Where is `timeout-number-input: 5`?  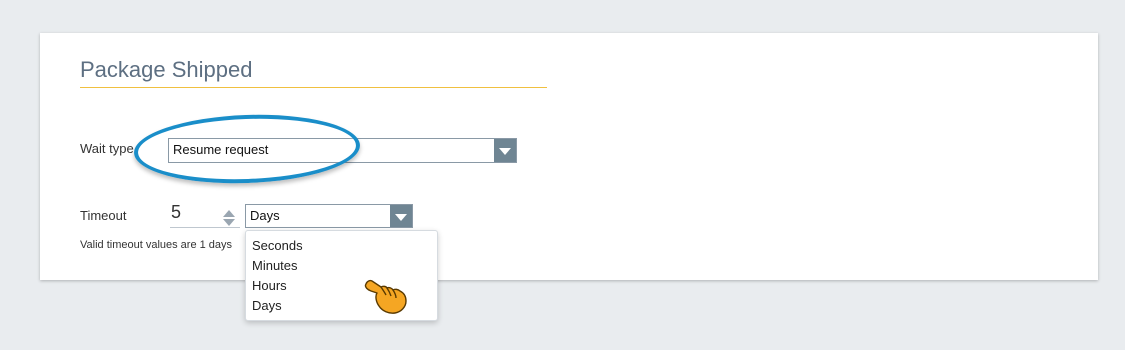
timeout-number-input: 5 is located at coordinates (205, 214).